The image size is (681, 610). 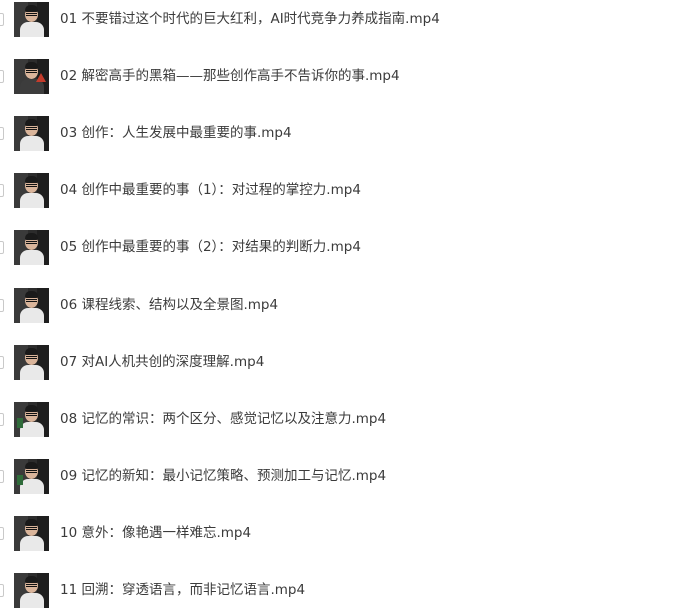 I want to click on file-name: 07 对AI人机共创的深度理解.mp4, so click(x=162, y=362).